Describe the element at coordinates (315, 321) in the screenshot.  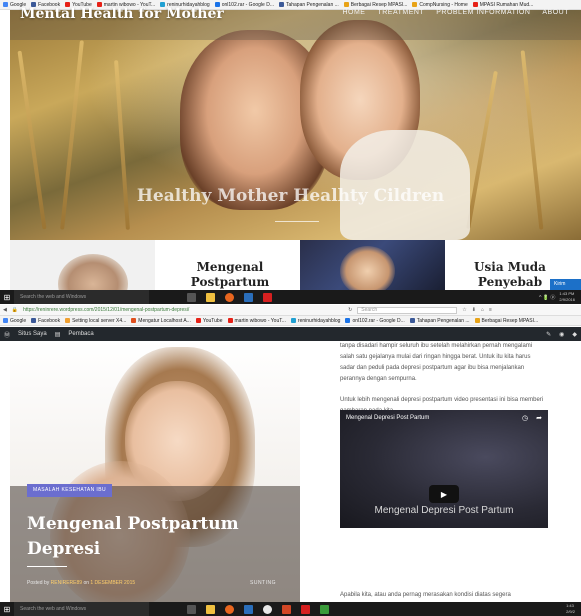
I see `bookmark-item: reninurhidayahblog` at that location.